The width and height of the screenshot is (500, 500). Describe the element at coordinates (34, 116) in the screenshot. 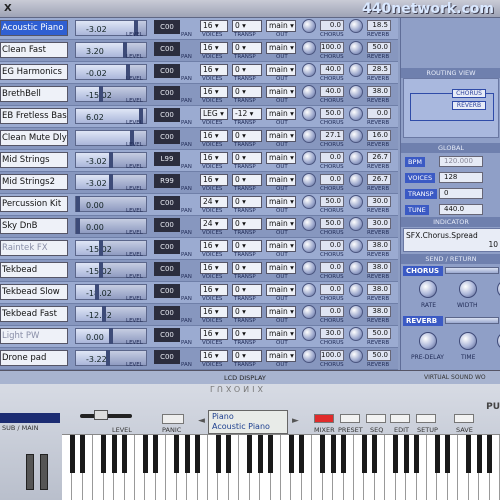

I see `patch-name: EB Fretless Bass` at that location.